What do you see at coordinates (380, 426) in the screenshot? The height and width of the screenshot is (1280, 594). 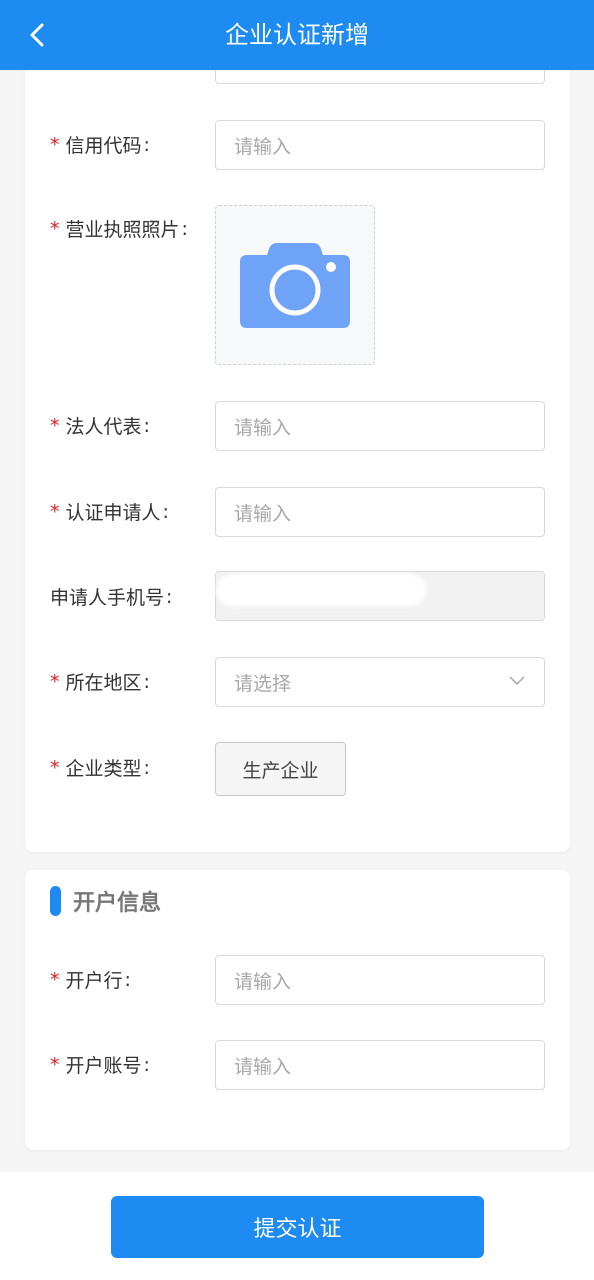 I see `legal-rep-input: 请输入` at bounding box center [380, 426].